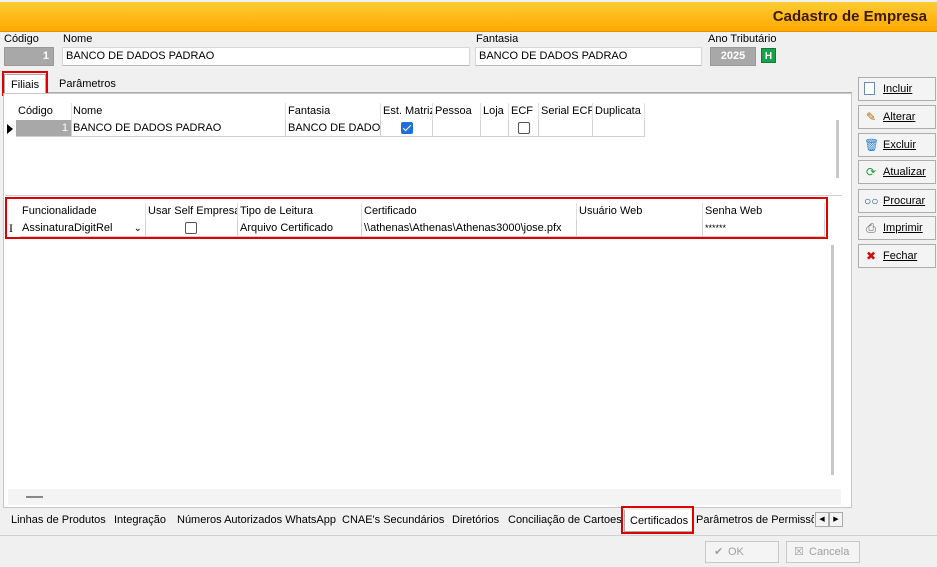 This screenshot has width=937, height=567. What do you see at coordinates (457, 128) in the screenshot?
I see `cell-pessoa` at bounding box center [457, 128].